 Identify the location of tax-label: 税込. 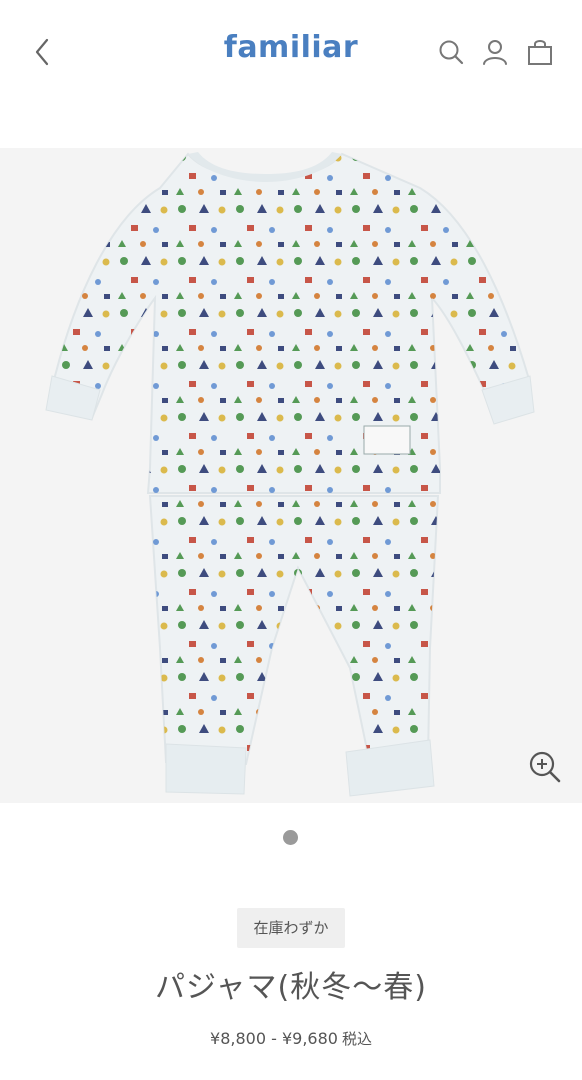
(356, 1039).